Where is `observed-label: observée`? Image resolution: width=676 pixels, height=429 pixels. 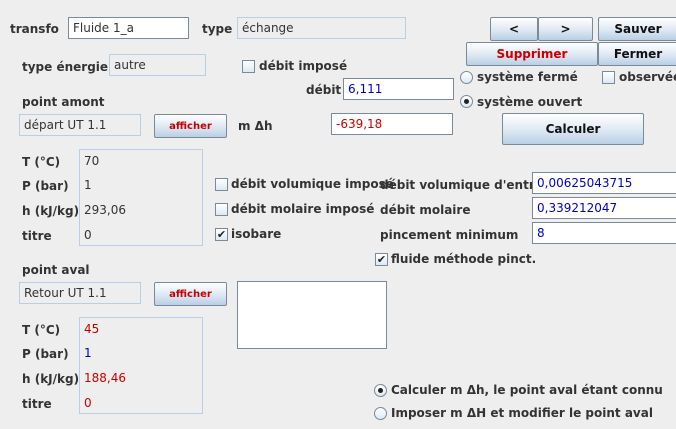 observed-label: observée is located at coordinates (647, 77).